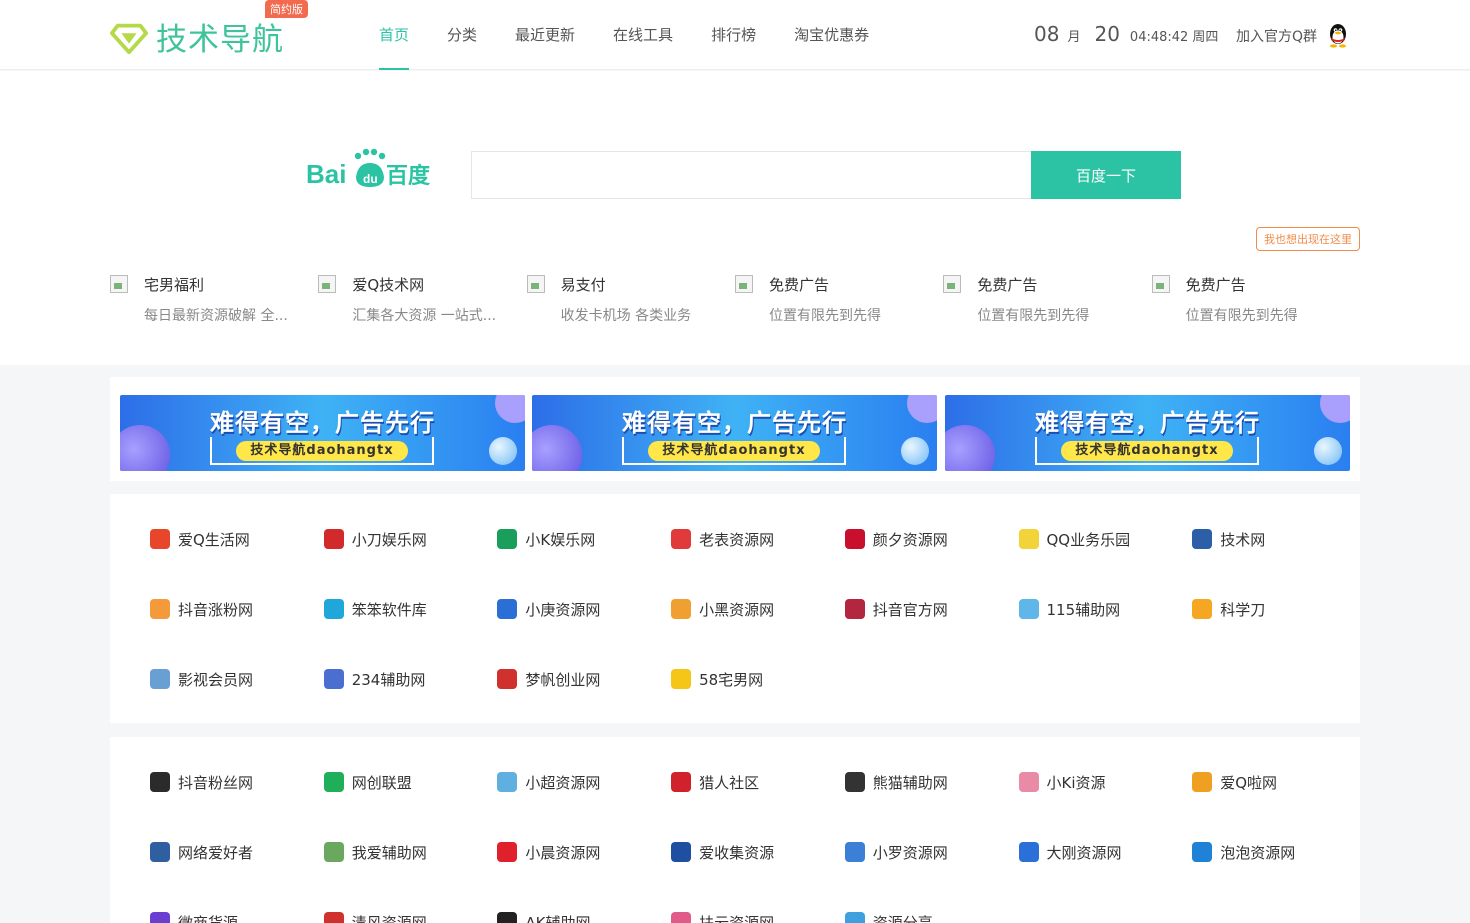 This screenshot has height=923, width=1470. What do you see at coordinates (630, 301) in the screenshot?
I see `text-ad: 易支付 收发卡机场 各类业务` at bounding box center [630, 301].